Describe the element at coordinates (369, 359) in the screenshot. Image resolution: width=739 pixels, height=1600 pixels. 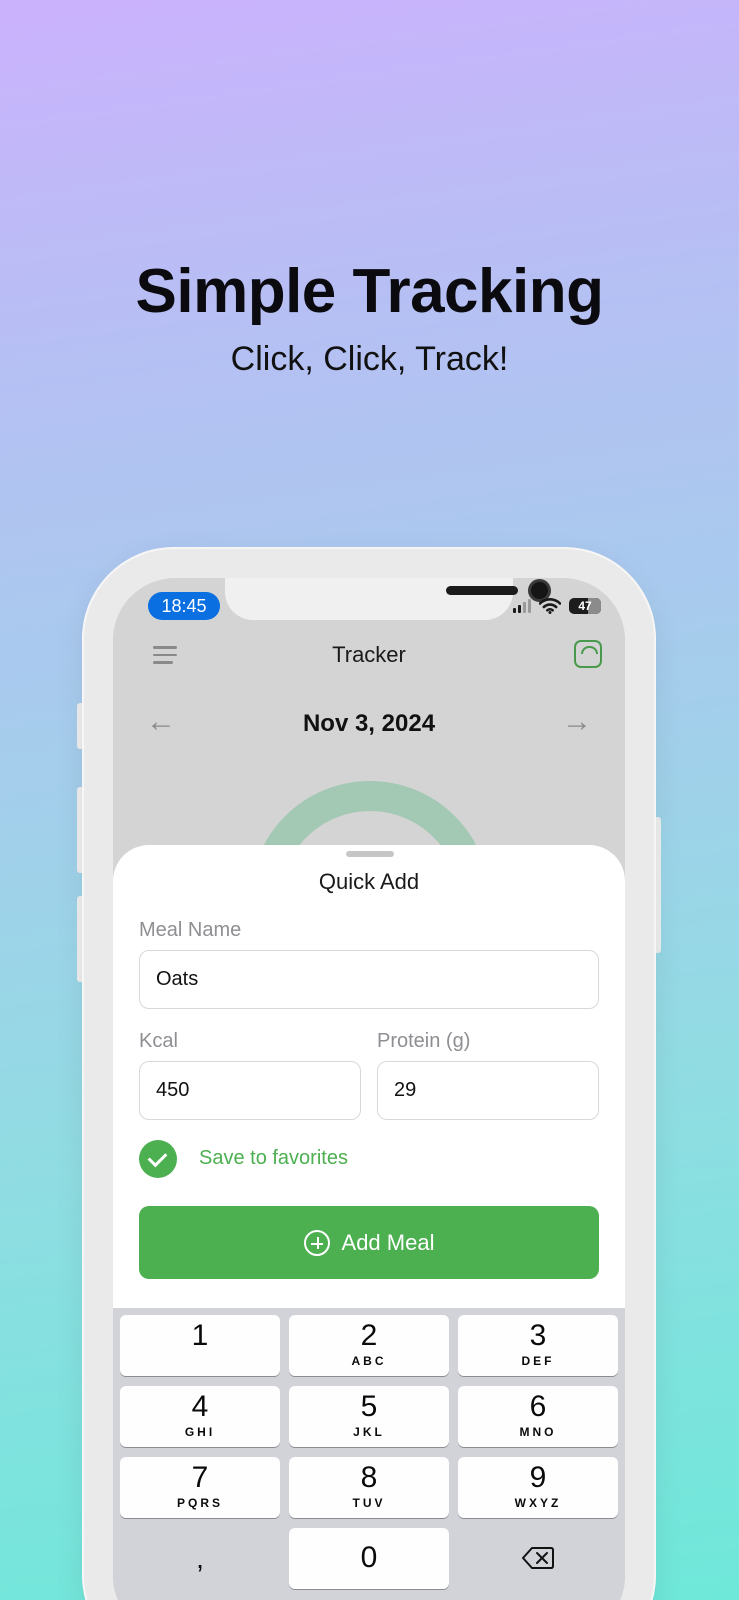
I see `subheadline: Click, Click, Track!` at that location.